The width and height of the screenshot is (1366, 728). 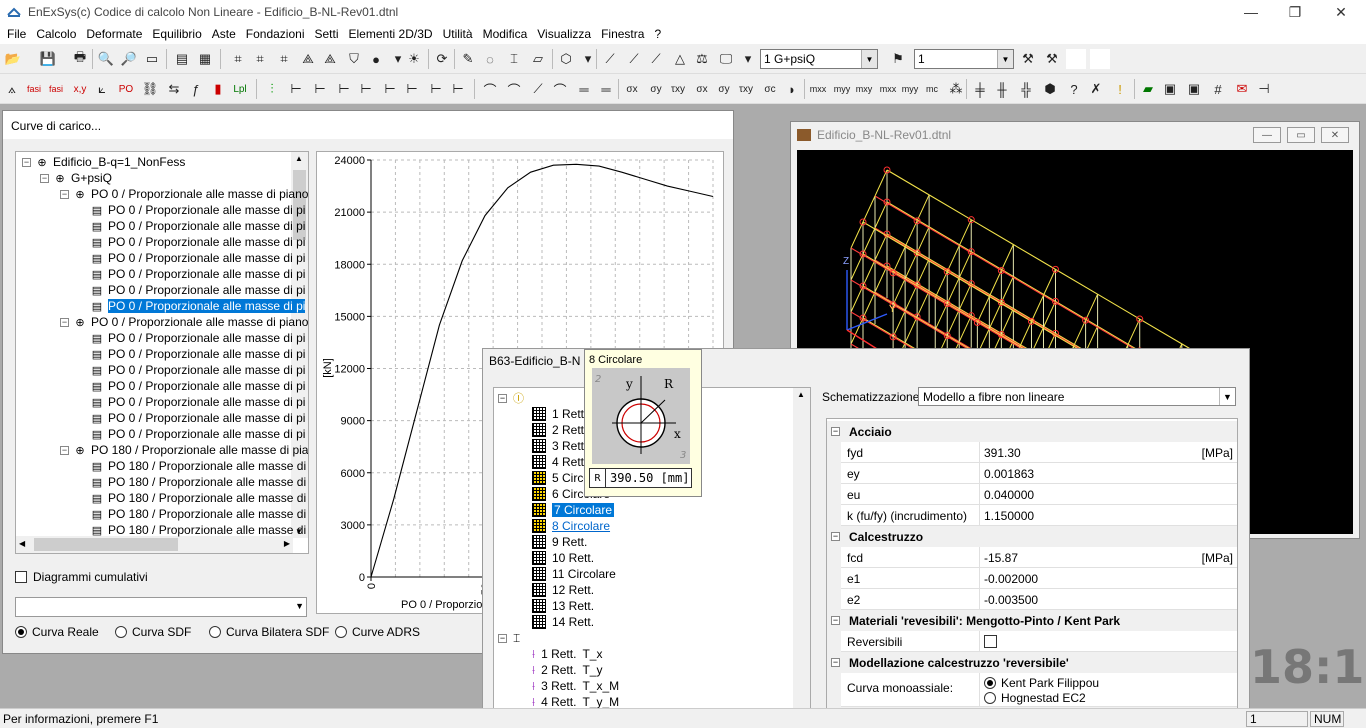 I want to click on window2-icon: ▣, so click(x=1194, y=89).